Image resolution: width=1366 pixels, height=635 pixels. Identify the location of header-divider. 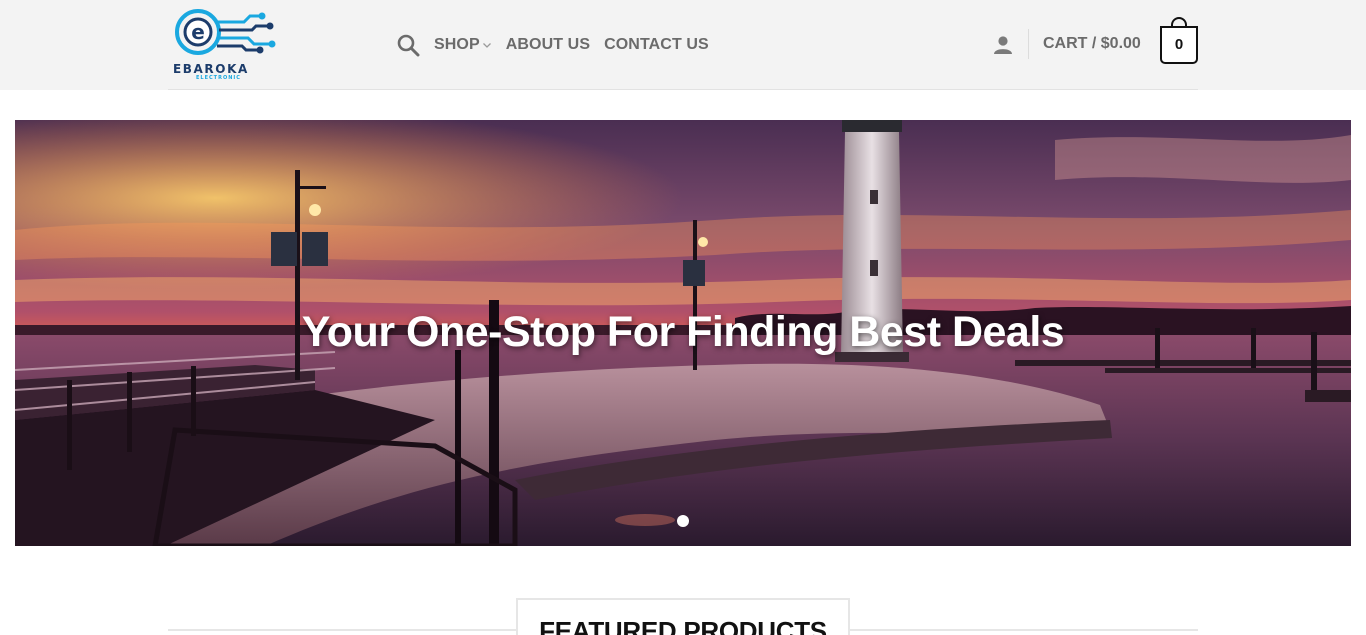
(1028, 44).